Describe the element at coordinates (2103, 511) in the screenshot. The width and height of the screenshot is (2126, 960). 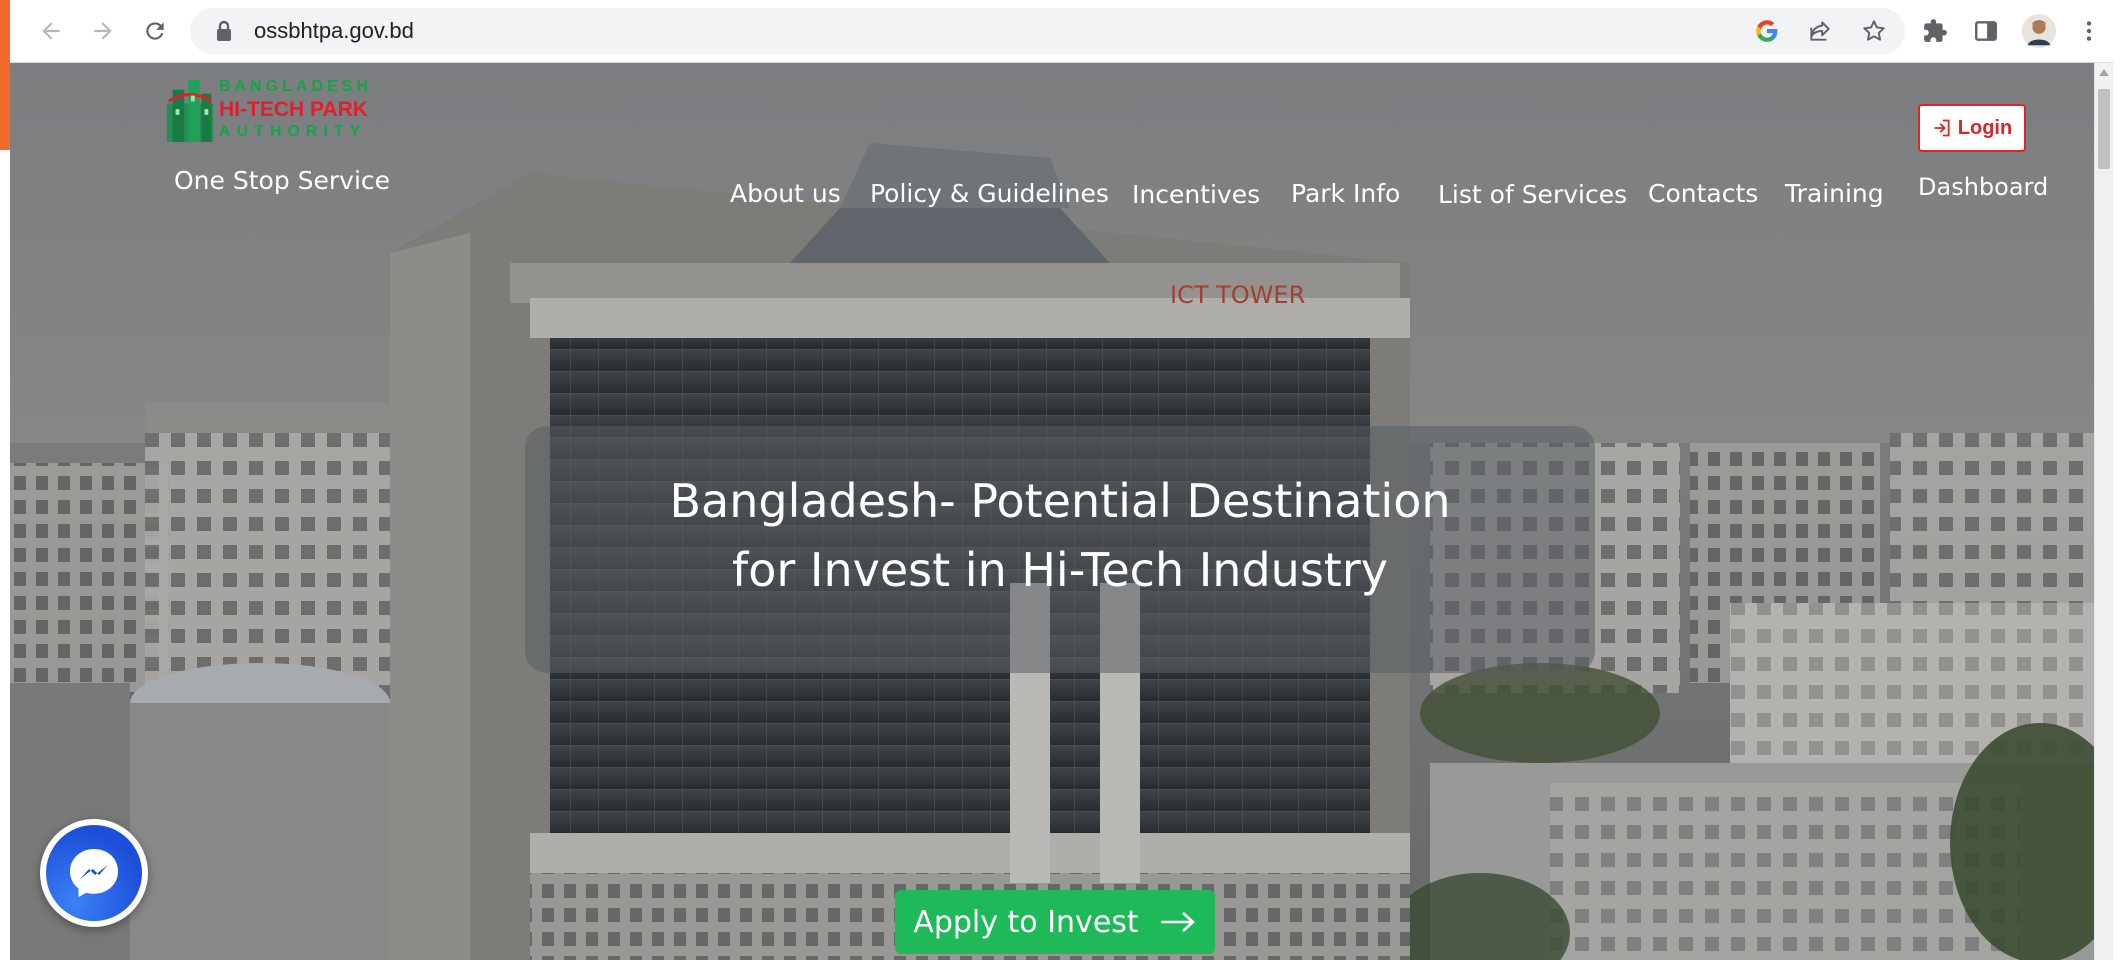
I see `vertical-scrollbar` at that location.